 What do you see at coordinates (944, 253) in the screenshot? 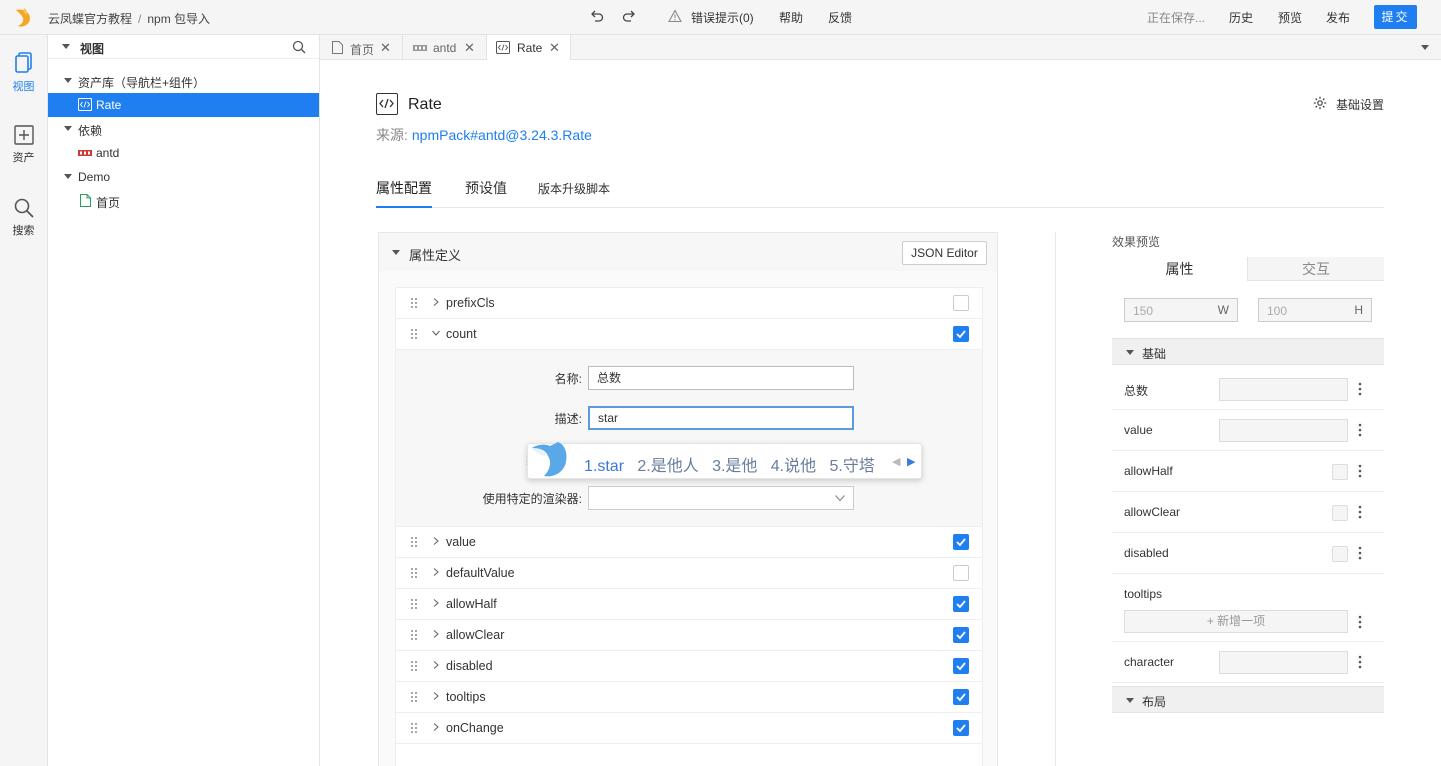
I see `json-editor-button: JSON Editor` at bounding box center [944, 253].